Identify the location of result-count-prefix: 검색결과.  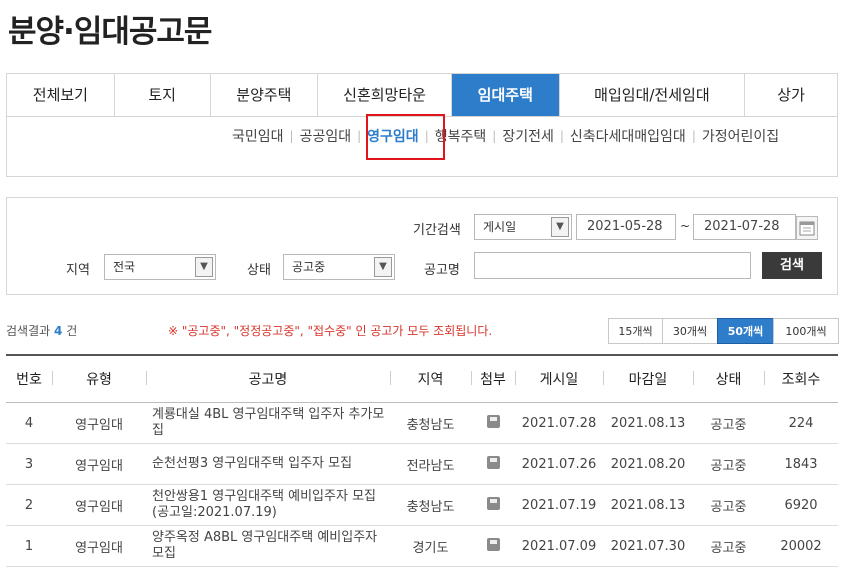
(28, 331).